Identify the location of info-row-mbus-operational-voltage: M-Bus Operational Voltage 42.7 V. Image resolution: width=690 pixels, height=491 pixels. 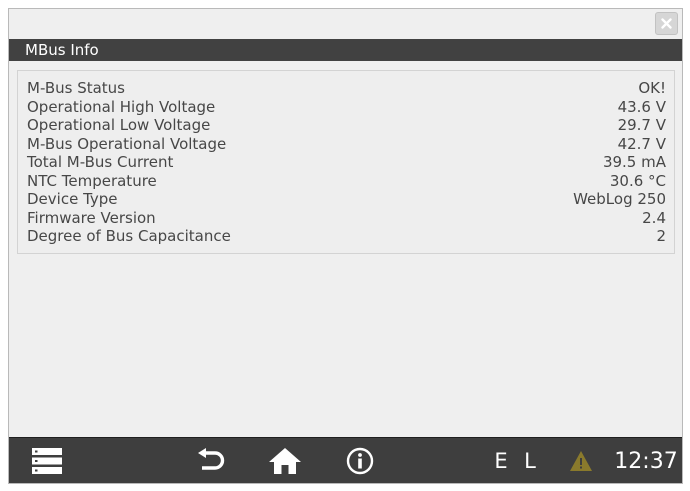
(346, 144).